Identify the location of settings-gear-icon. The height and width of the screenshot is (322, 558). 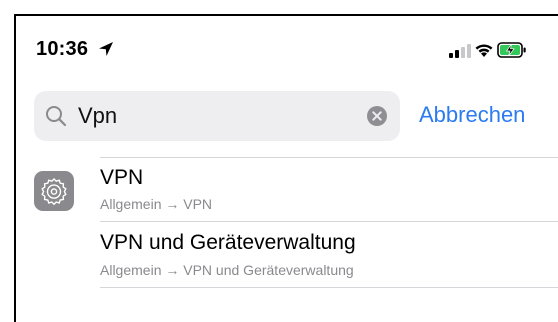
(54, 191).